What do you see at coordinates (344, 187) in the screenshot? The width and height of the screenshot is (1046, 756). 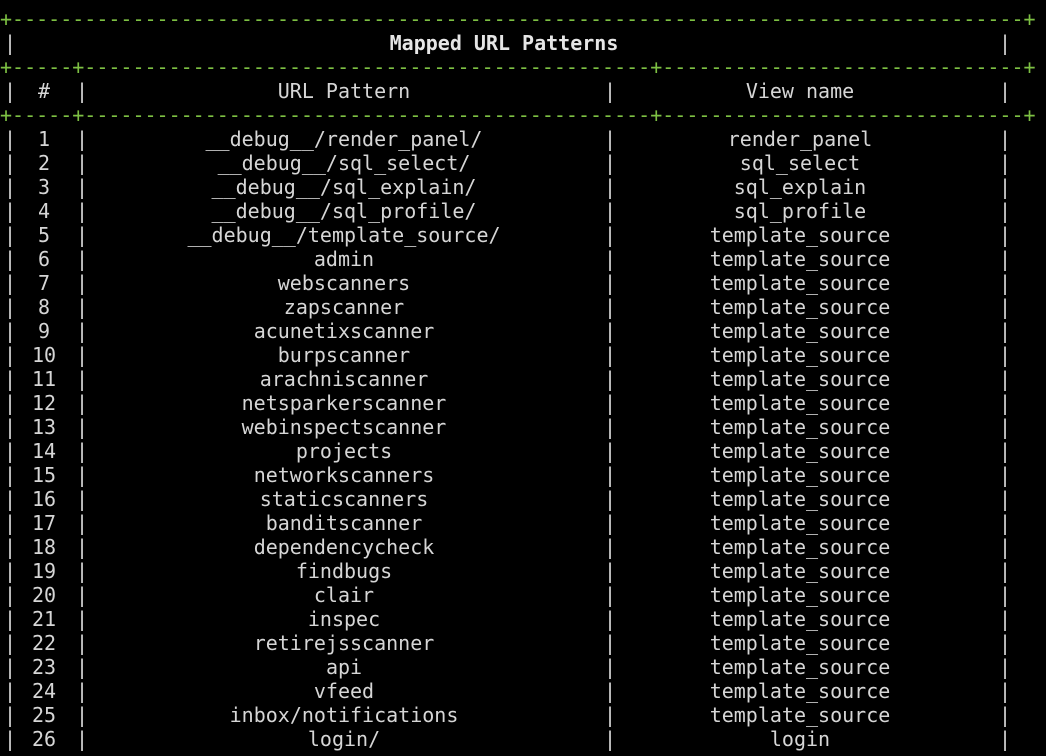 I see `row-url-pattern: __debug__/sql_explain/` at bounding box center [344, 187].